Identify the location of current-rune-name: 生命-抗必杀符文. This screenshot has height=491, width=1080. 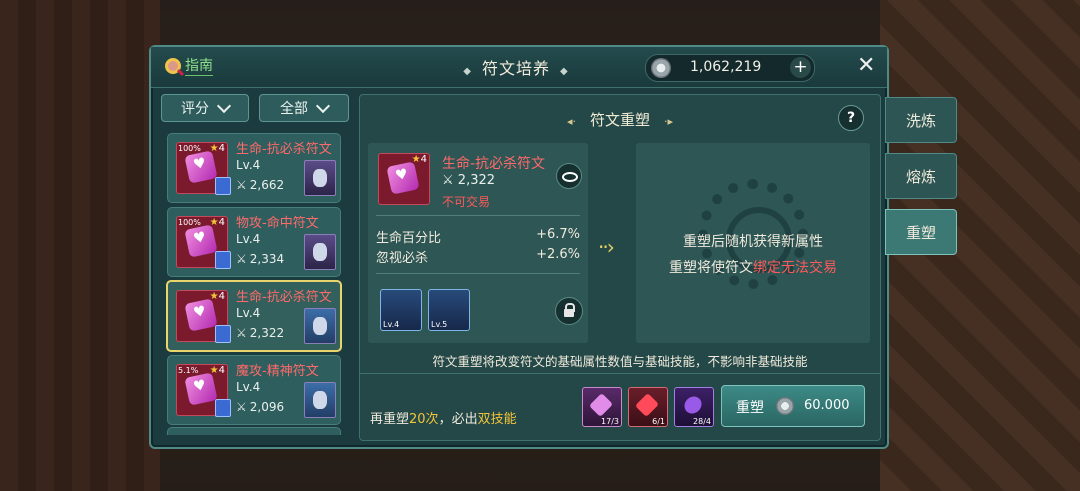
(494, 164).